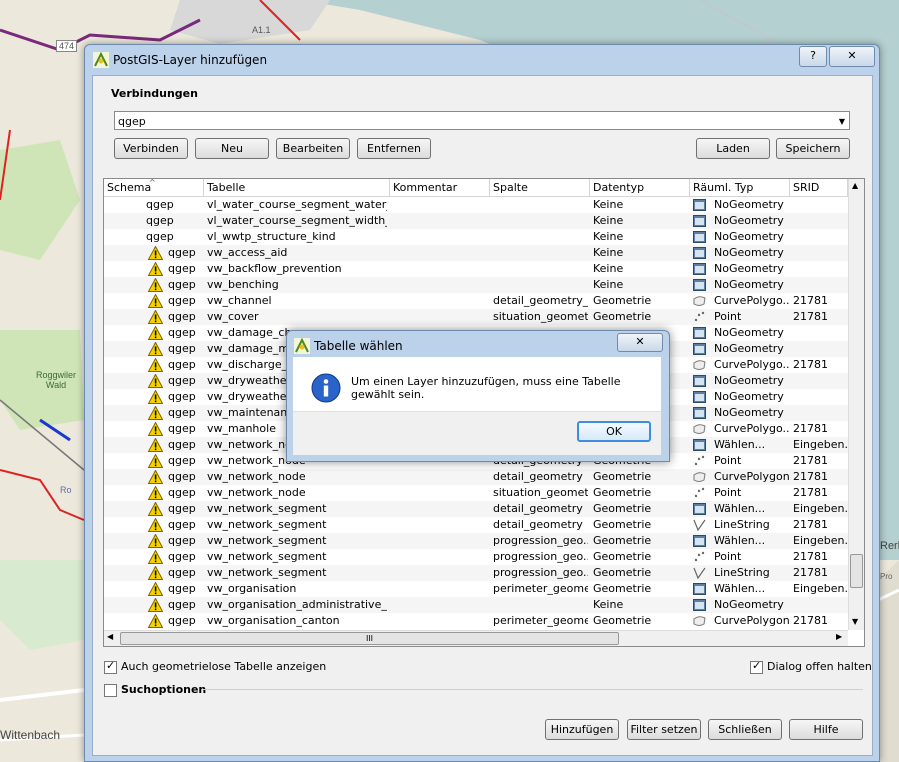 Image resolution: width=899 pixels, height=762 pixels. Describe the element at coordinates (297, 187) in the screenshot. I see `column-header-table: Tabelle` at that location.